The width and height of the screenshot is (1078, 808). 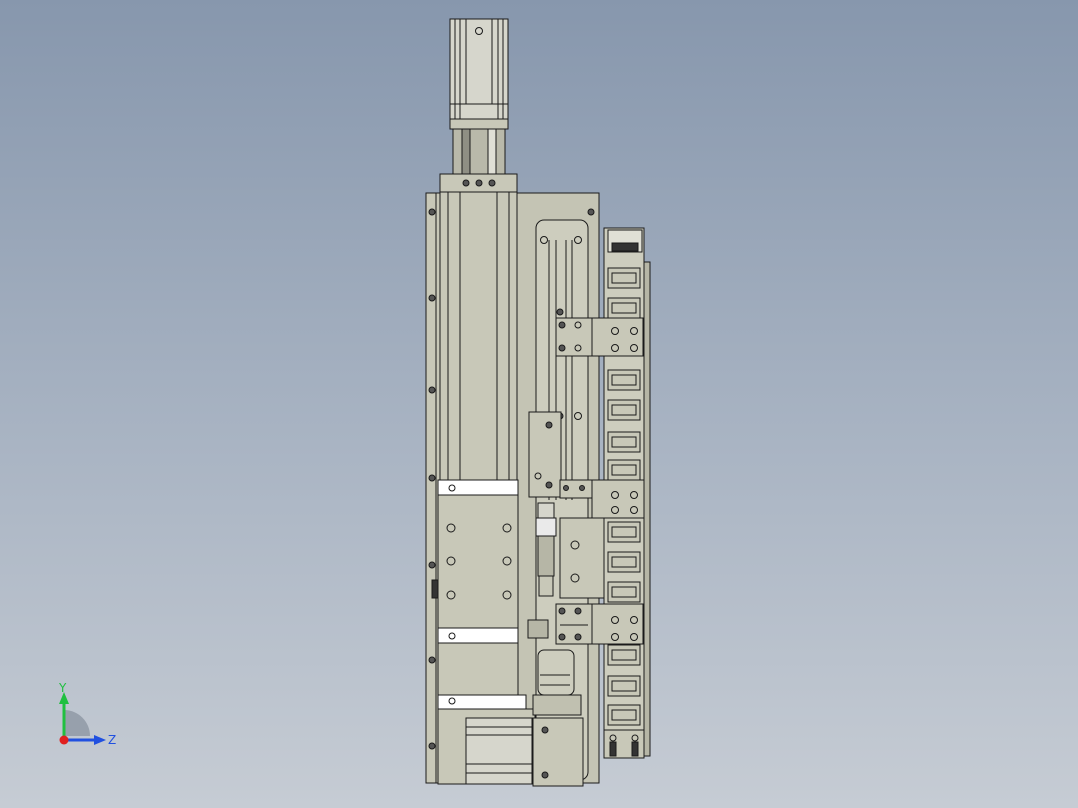 What do you see at coordinates (478, 183) in the screenshot?
I see `top-end-cap` at bounding box center [478, 183].